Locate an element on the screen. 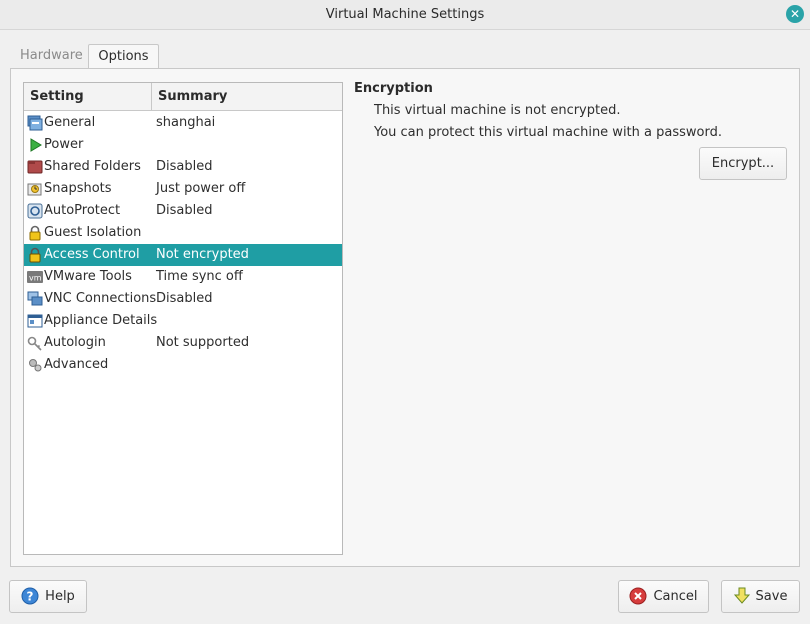 The width and height of the screenshot is (810, 624). tab-hardware: Hardware is located at coordinates (48, 56).